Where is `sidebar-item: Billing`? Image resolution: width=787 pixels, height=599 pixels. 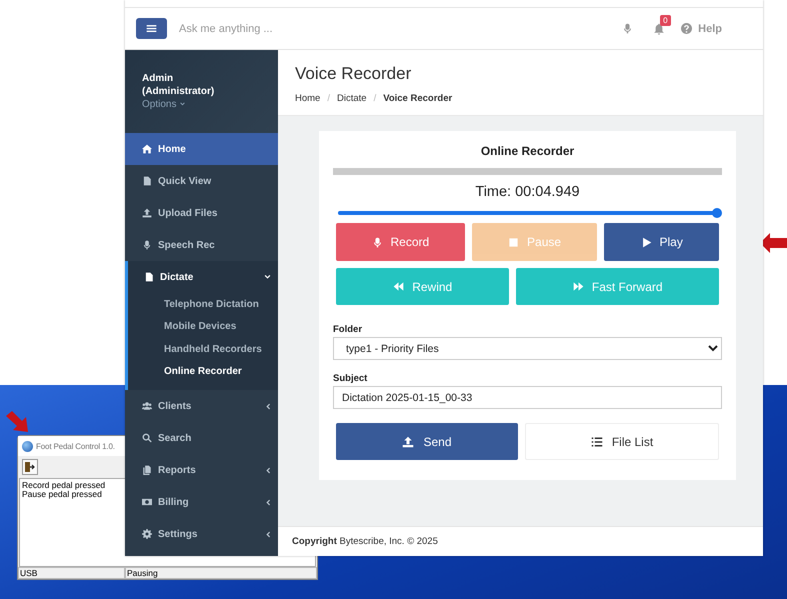
sidebar-item: Billing is located at coordinates (201, 502).